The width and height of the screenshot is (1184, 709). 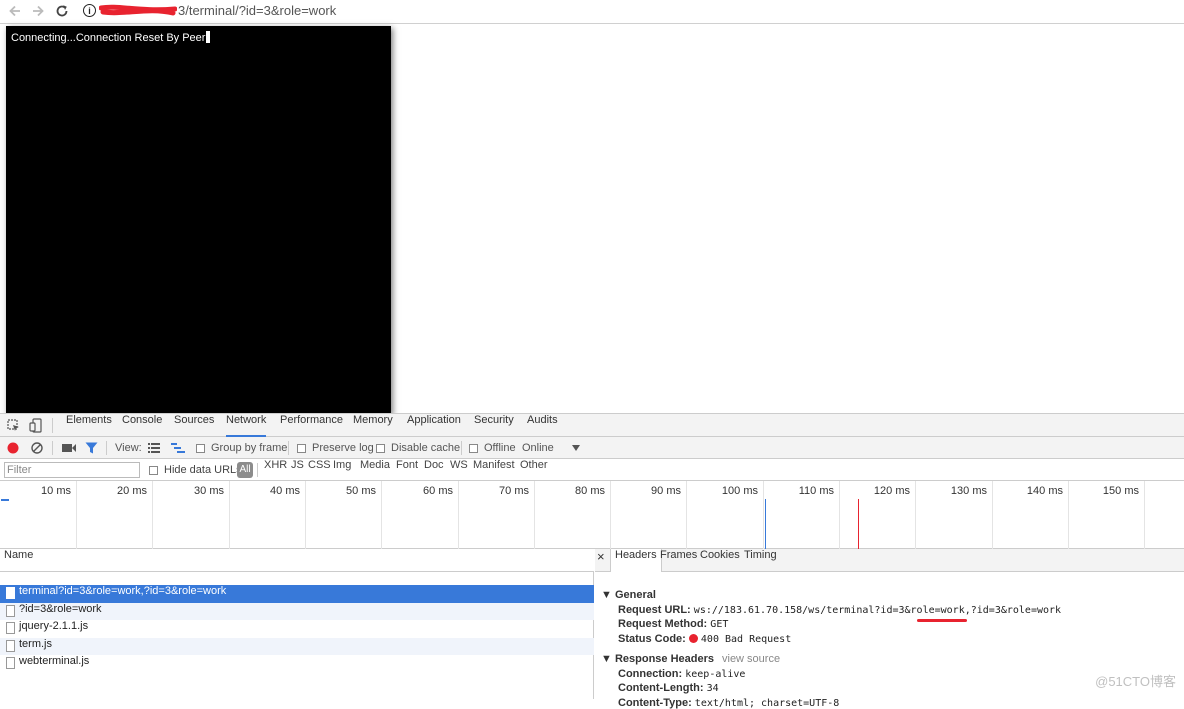 I want to click on type-filter-ws: WS, so click(x=459, y=470).